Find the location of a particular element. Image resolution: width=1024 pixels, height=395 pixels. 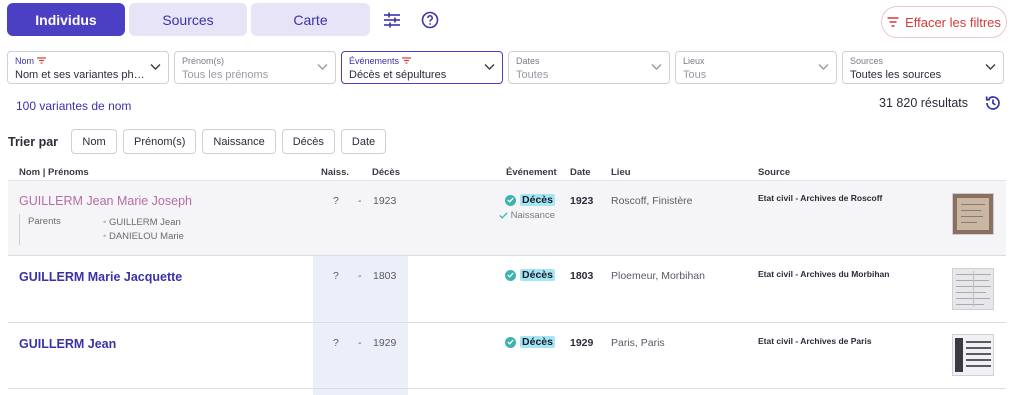

parent-name: GUILLERM Jean is located at coordinates (145, 222).